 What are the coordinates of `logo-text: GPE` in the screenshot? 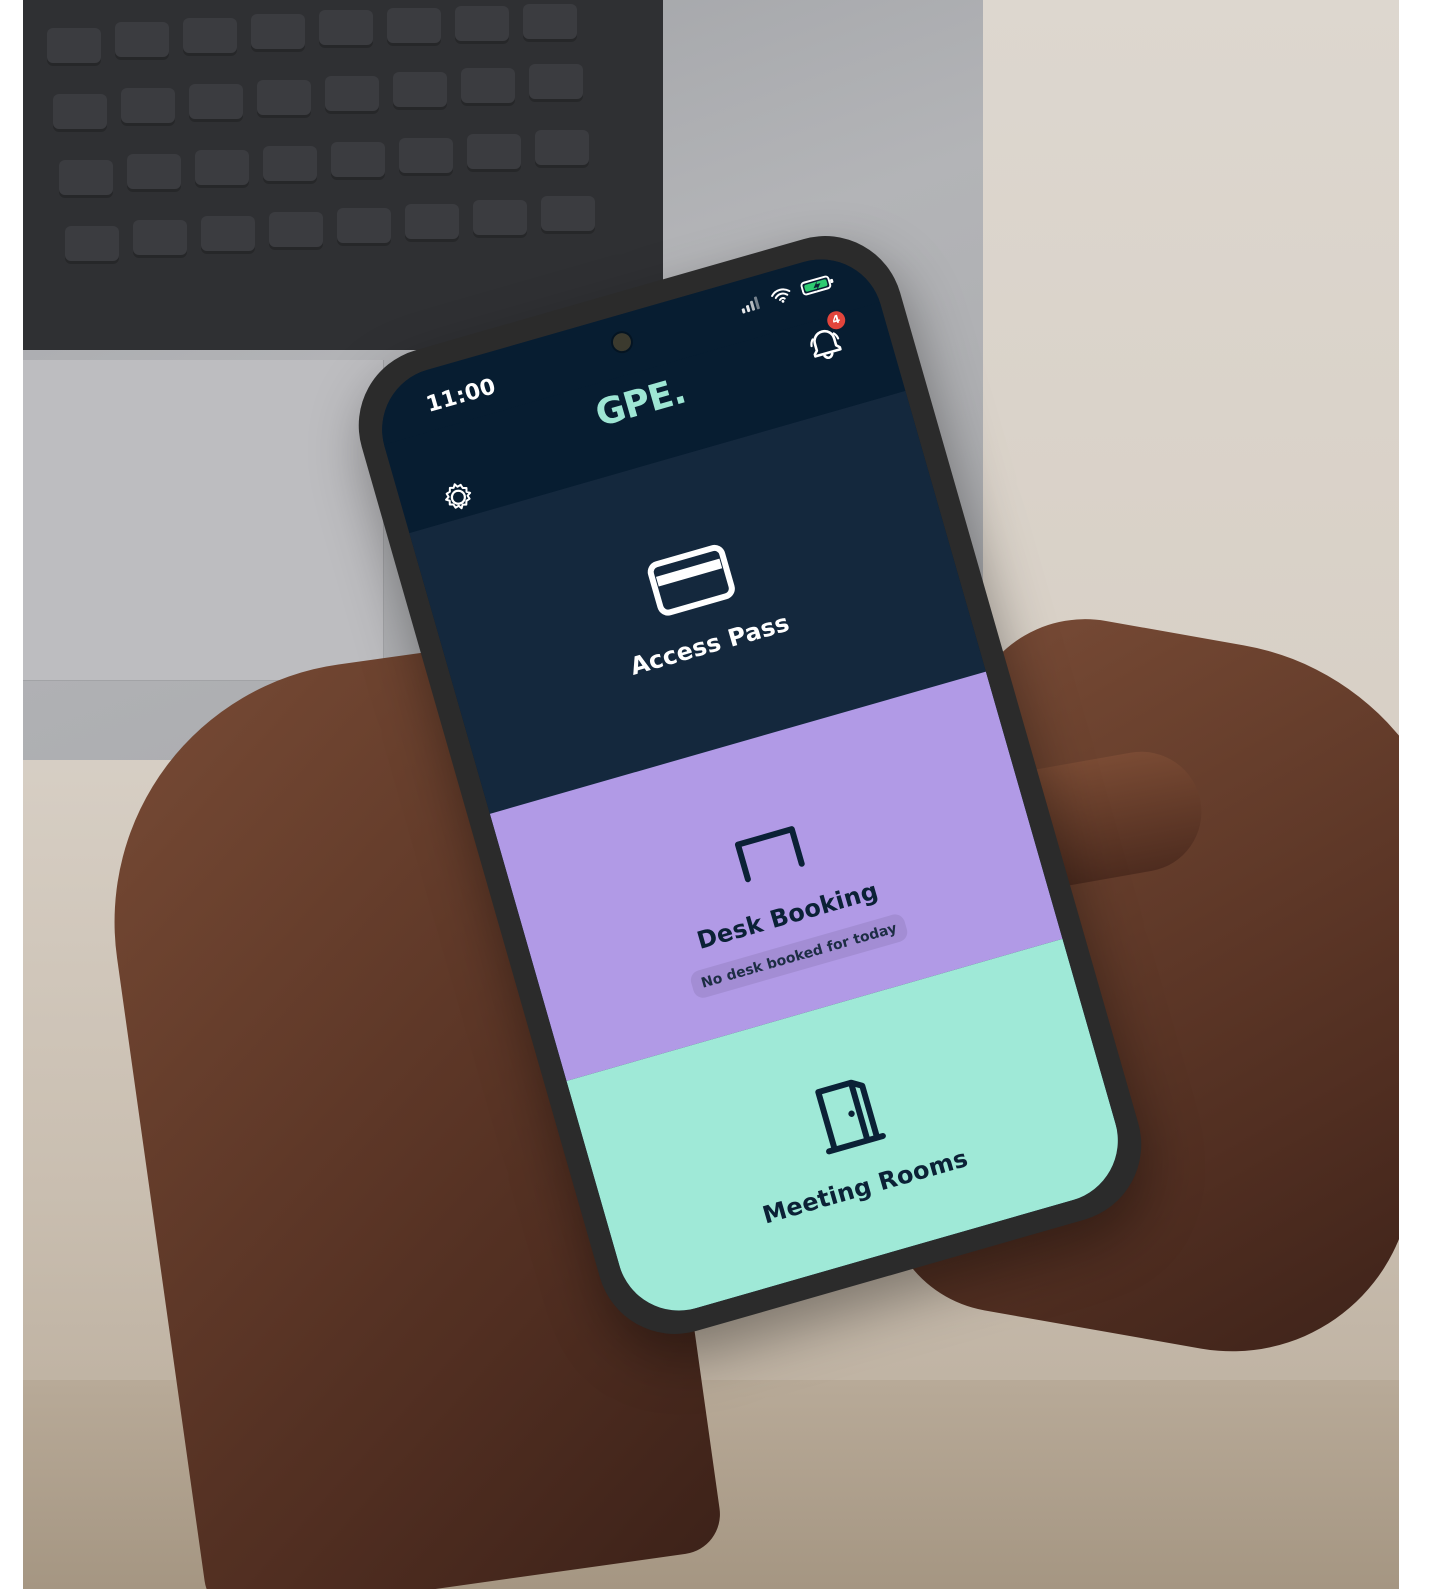 It's located at (634, 405).